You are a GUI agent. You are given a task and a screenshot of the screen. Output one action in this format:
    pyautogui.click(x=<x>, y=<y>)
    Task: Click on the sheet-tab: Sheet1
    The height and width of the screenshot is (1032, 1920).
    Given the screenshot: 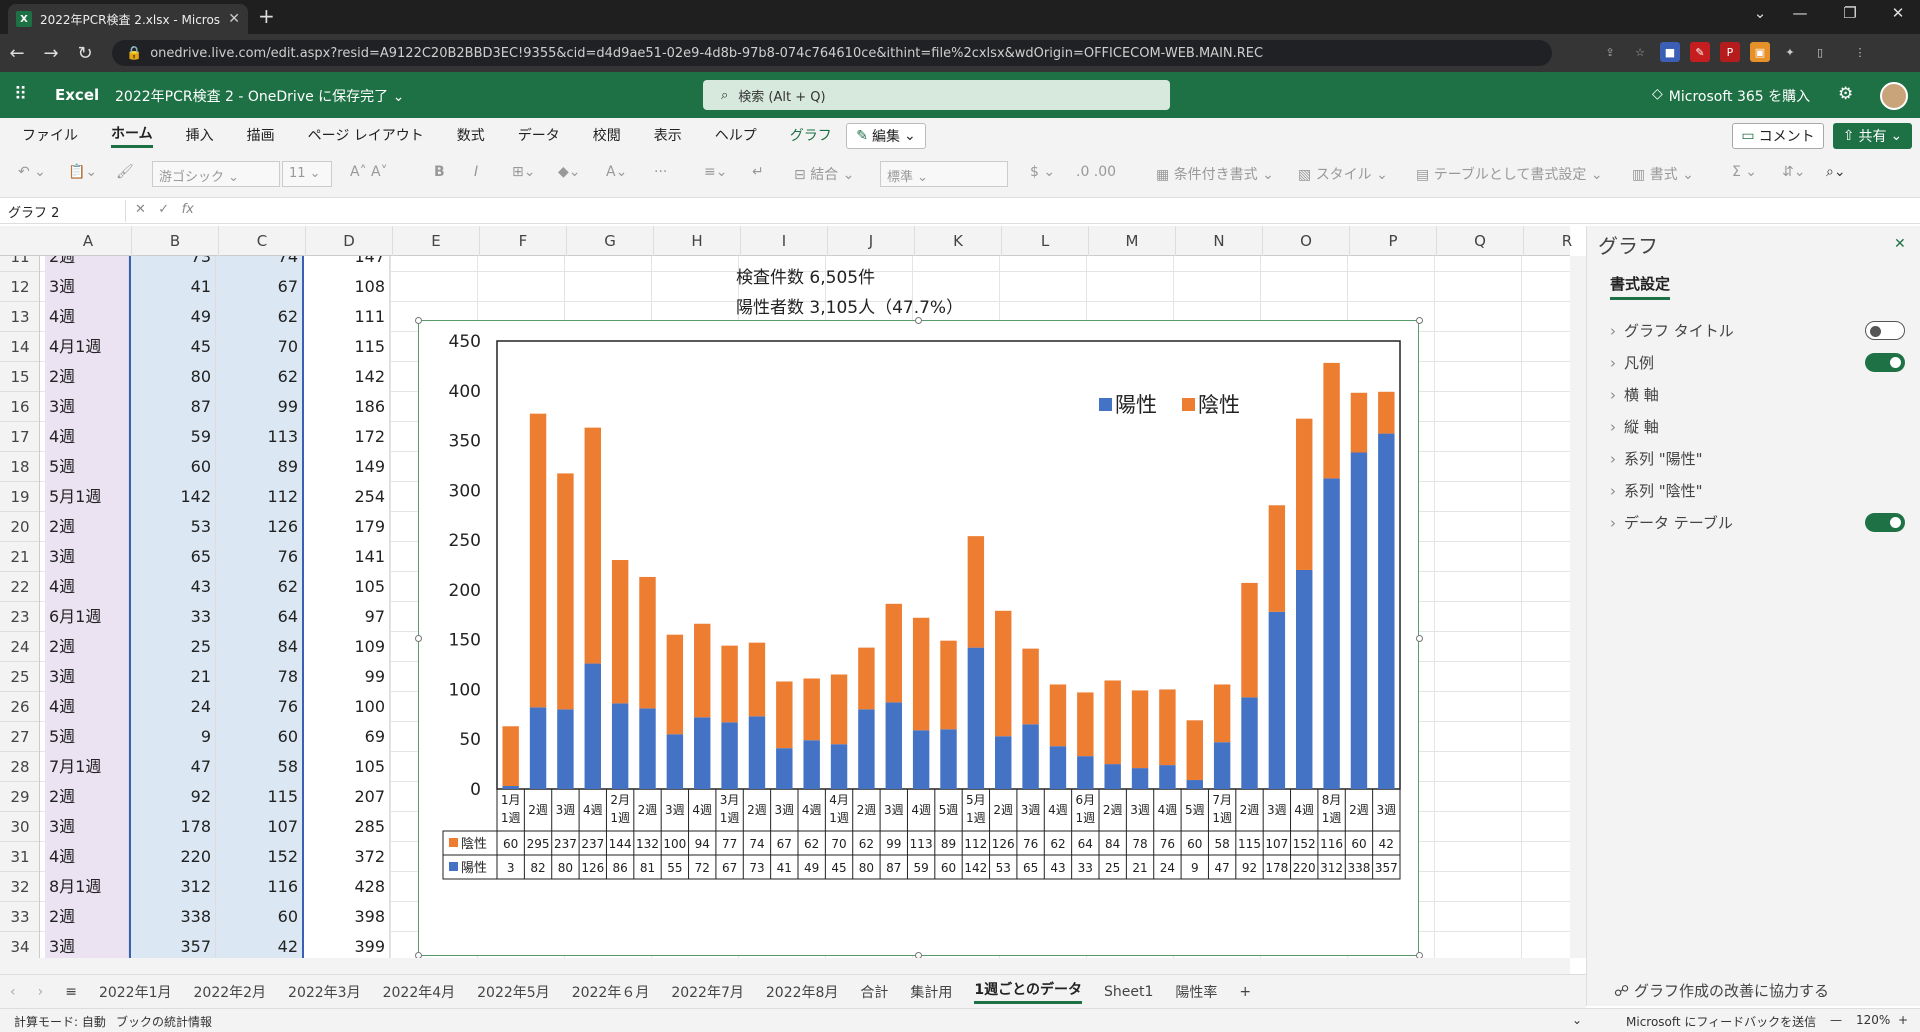 What is the action you would take?
    pyautogui.click(x=1128, y=992)
    